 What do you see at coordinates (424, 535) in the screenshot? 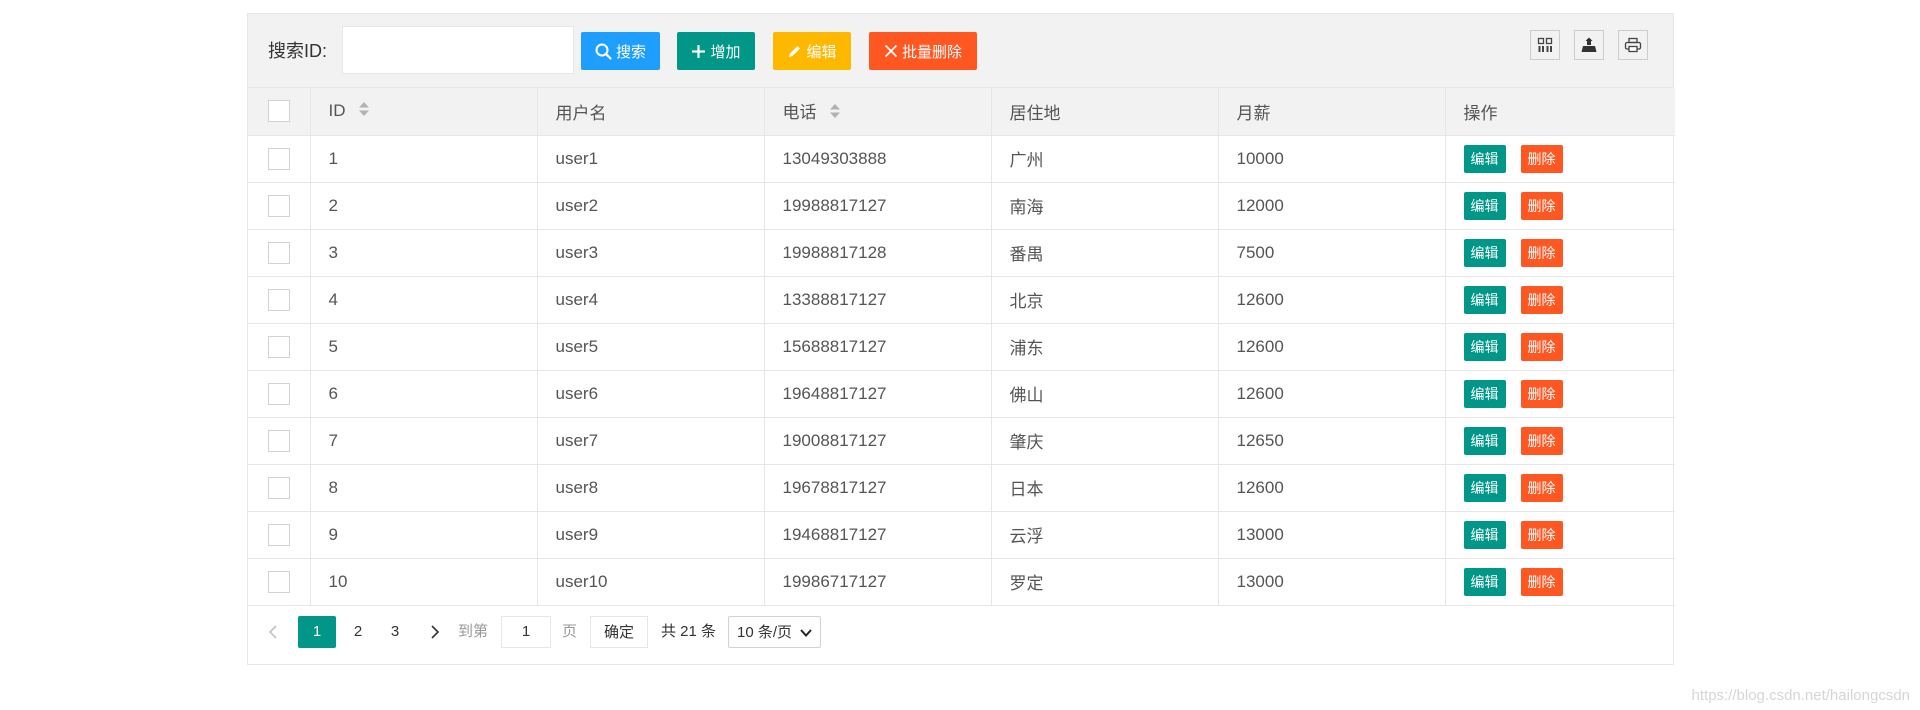
I see `cell-id: 9` at bounding box center [424, 535].